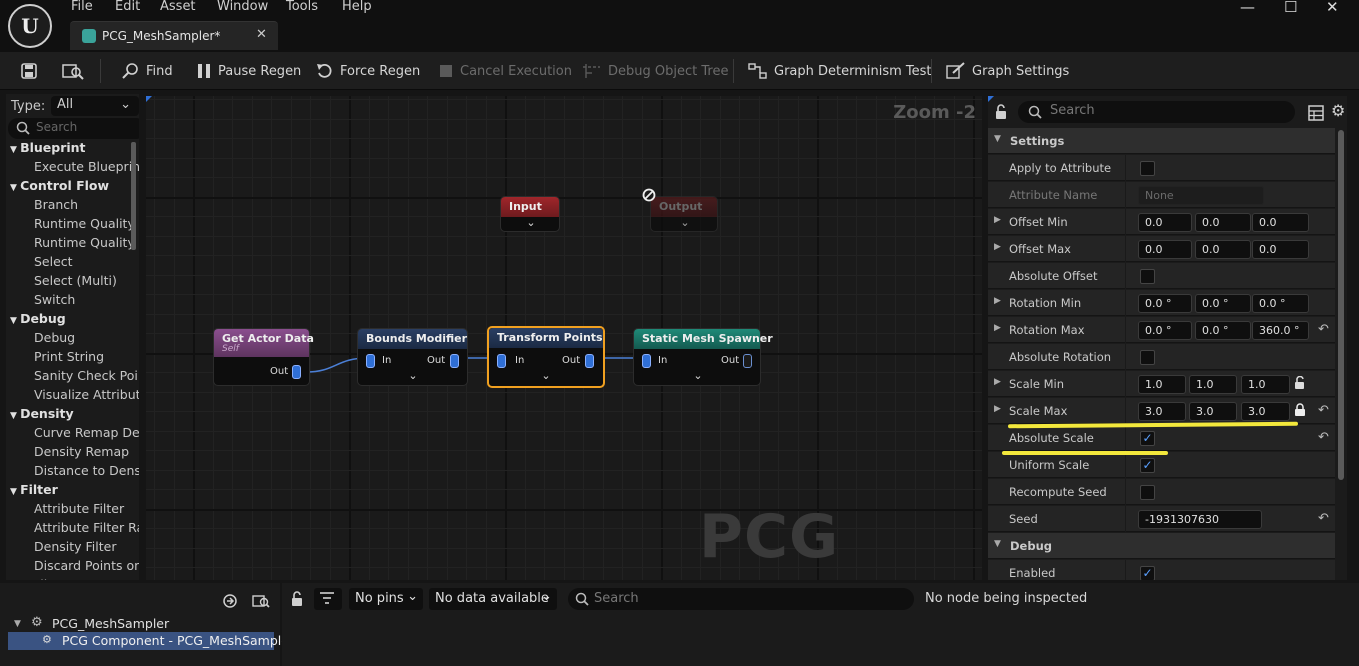 The width and height of the screenshot is (1359, 666). I want to click on maximize-button: ☐, so click(1290, 8).